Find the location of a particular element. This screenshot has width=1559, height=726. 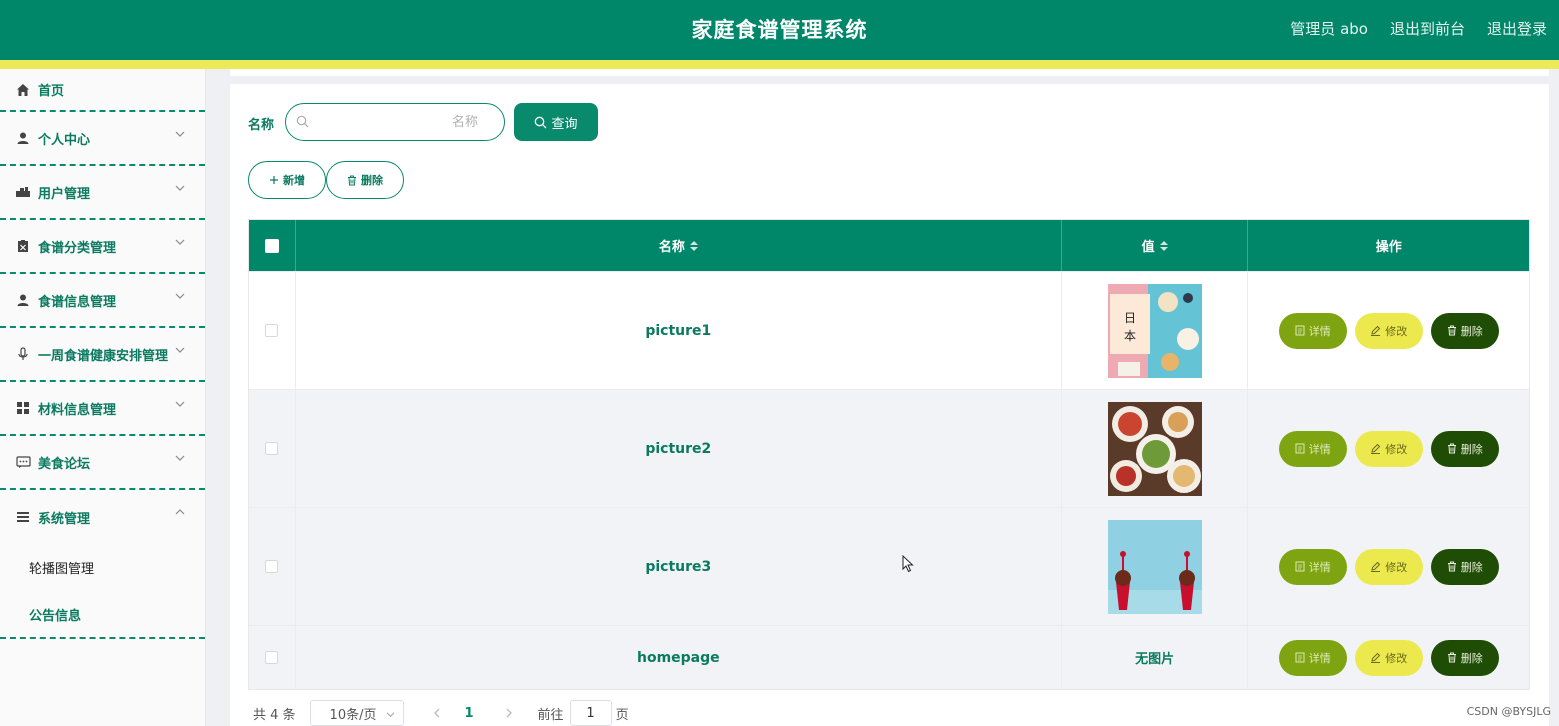

sidebar-item-system-management: 系统管理 is located at coordinates (102, 517).